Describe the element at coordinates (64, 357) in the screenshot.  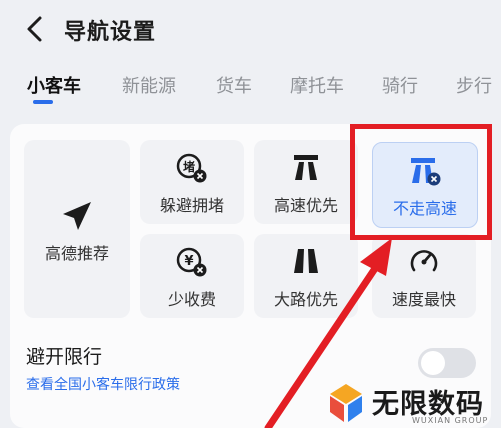
I see `avoid-restriction-label: 避开限行` at that location.